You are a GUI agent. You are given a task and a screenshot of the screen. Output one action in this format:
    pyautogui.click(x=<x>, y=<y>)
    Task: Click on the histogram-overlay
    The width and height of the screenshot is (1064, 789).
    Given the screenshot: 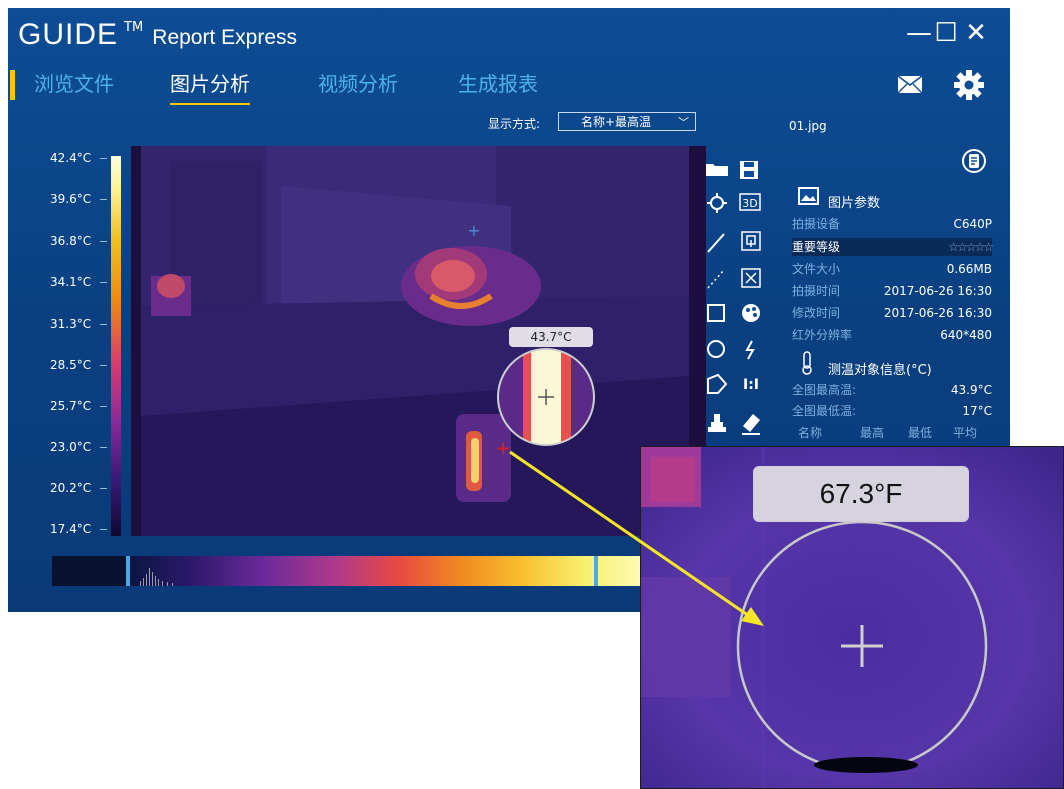 What is the action you would take?
    pyautogui.click(x=325, y=571)
    